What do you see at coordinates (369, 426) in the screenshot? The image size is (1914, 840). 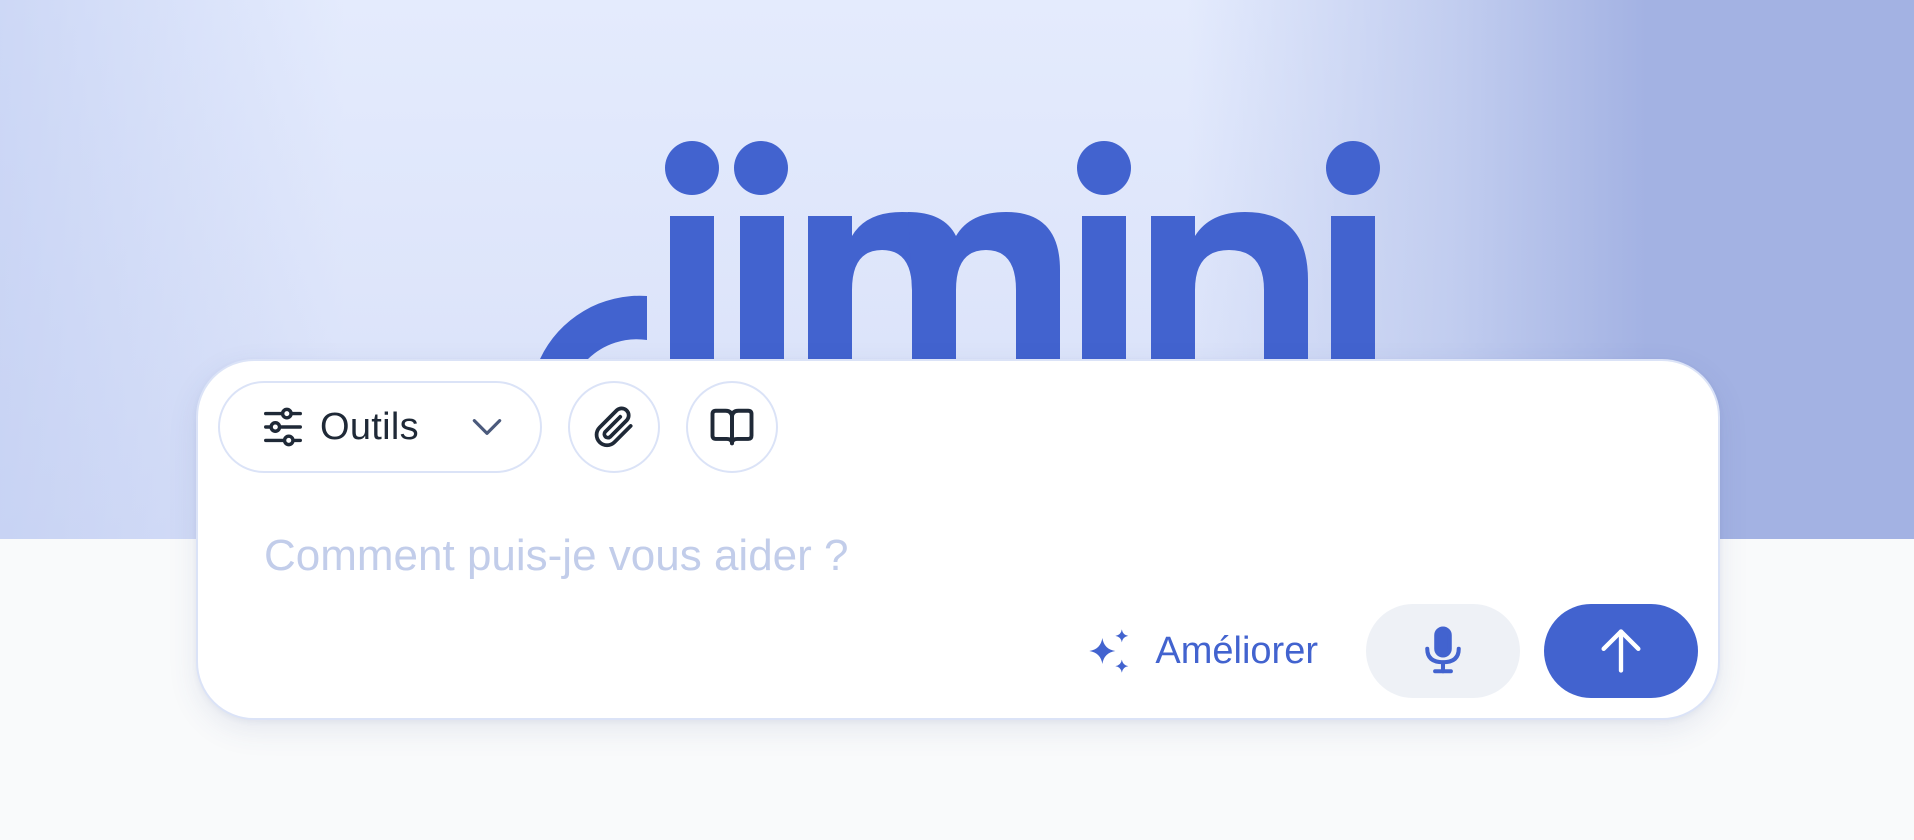 I see `tools-label: Outils` at bounding box center [369, 426].